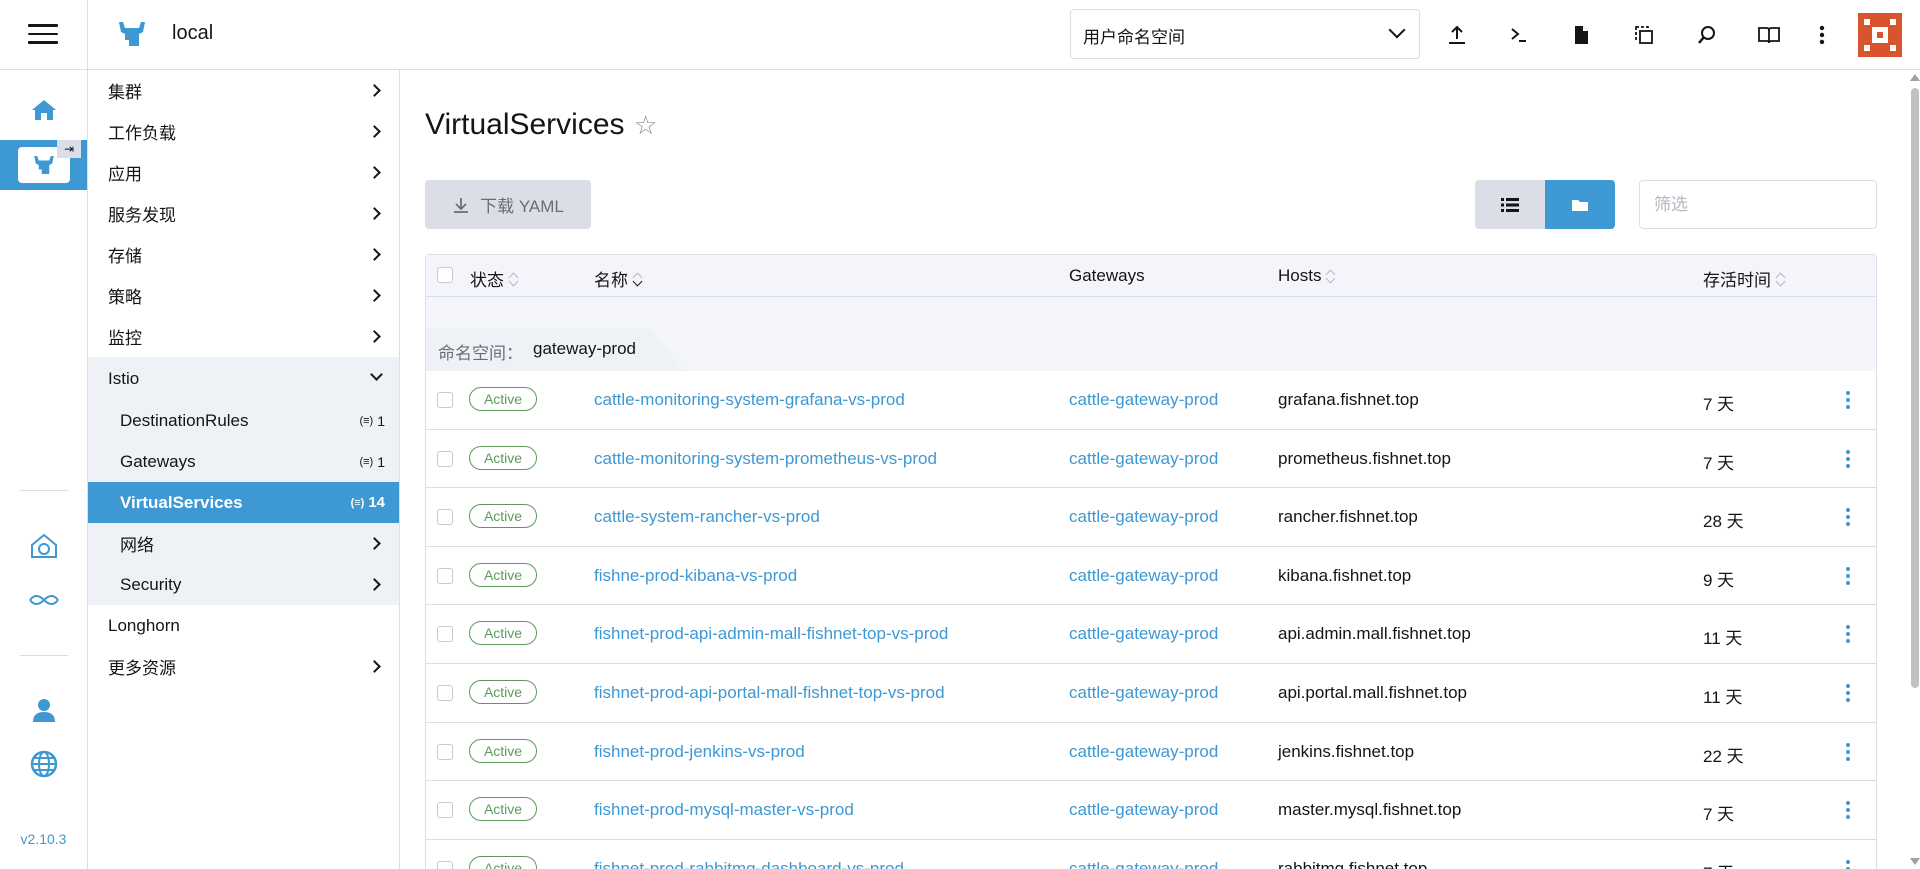 This screenshot has height=869, width=1920. Describe the element at coordinates (1346, 751) in the screenshot. I see `host-value: jenkins.fishnet.top` at that location.